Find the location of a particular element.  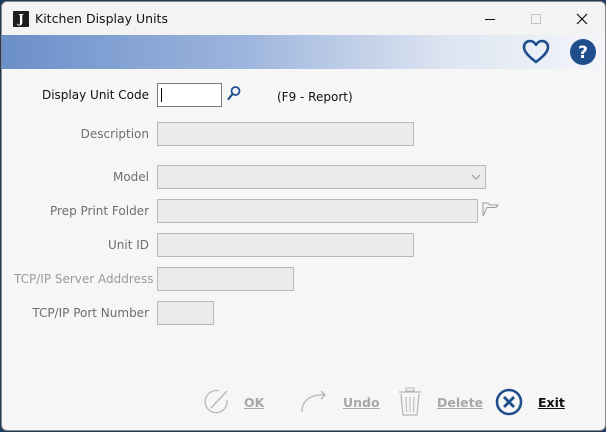

app-icon: J is located at coordinates (21, 19).